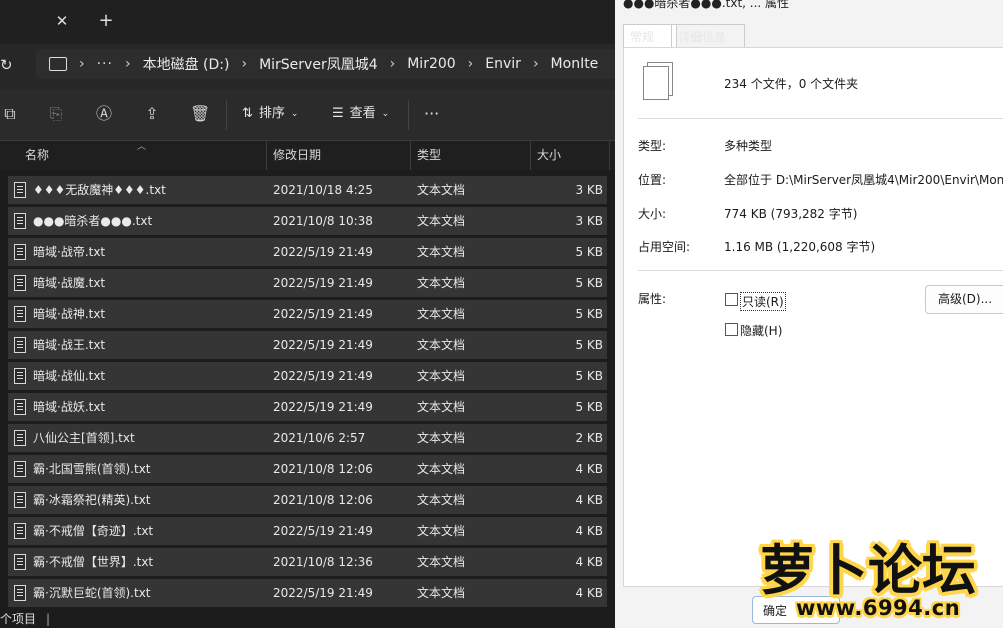 The image size is (1003, 628). I want to click on table-row: 霸·北国雪熊(首领).txt 2021/10/8 12:06 文本文档 4 KB, so click(307, 469).